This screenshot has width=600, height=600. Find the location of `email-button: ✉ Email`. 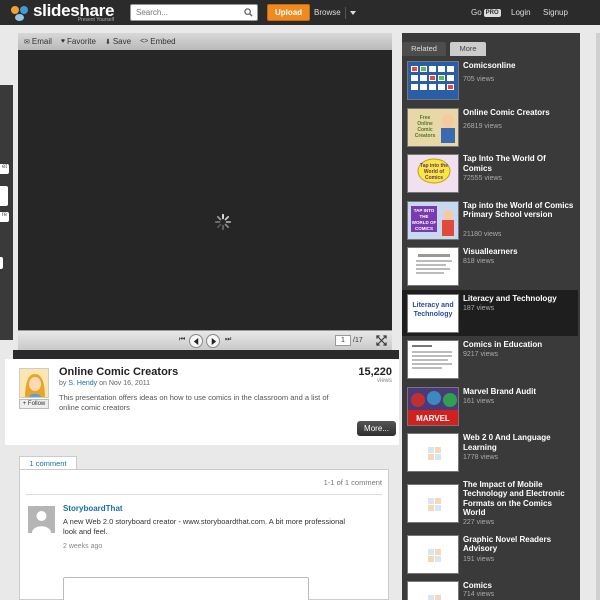

email-button: ✉ Email is located at coordinates (38, 41).